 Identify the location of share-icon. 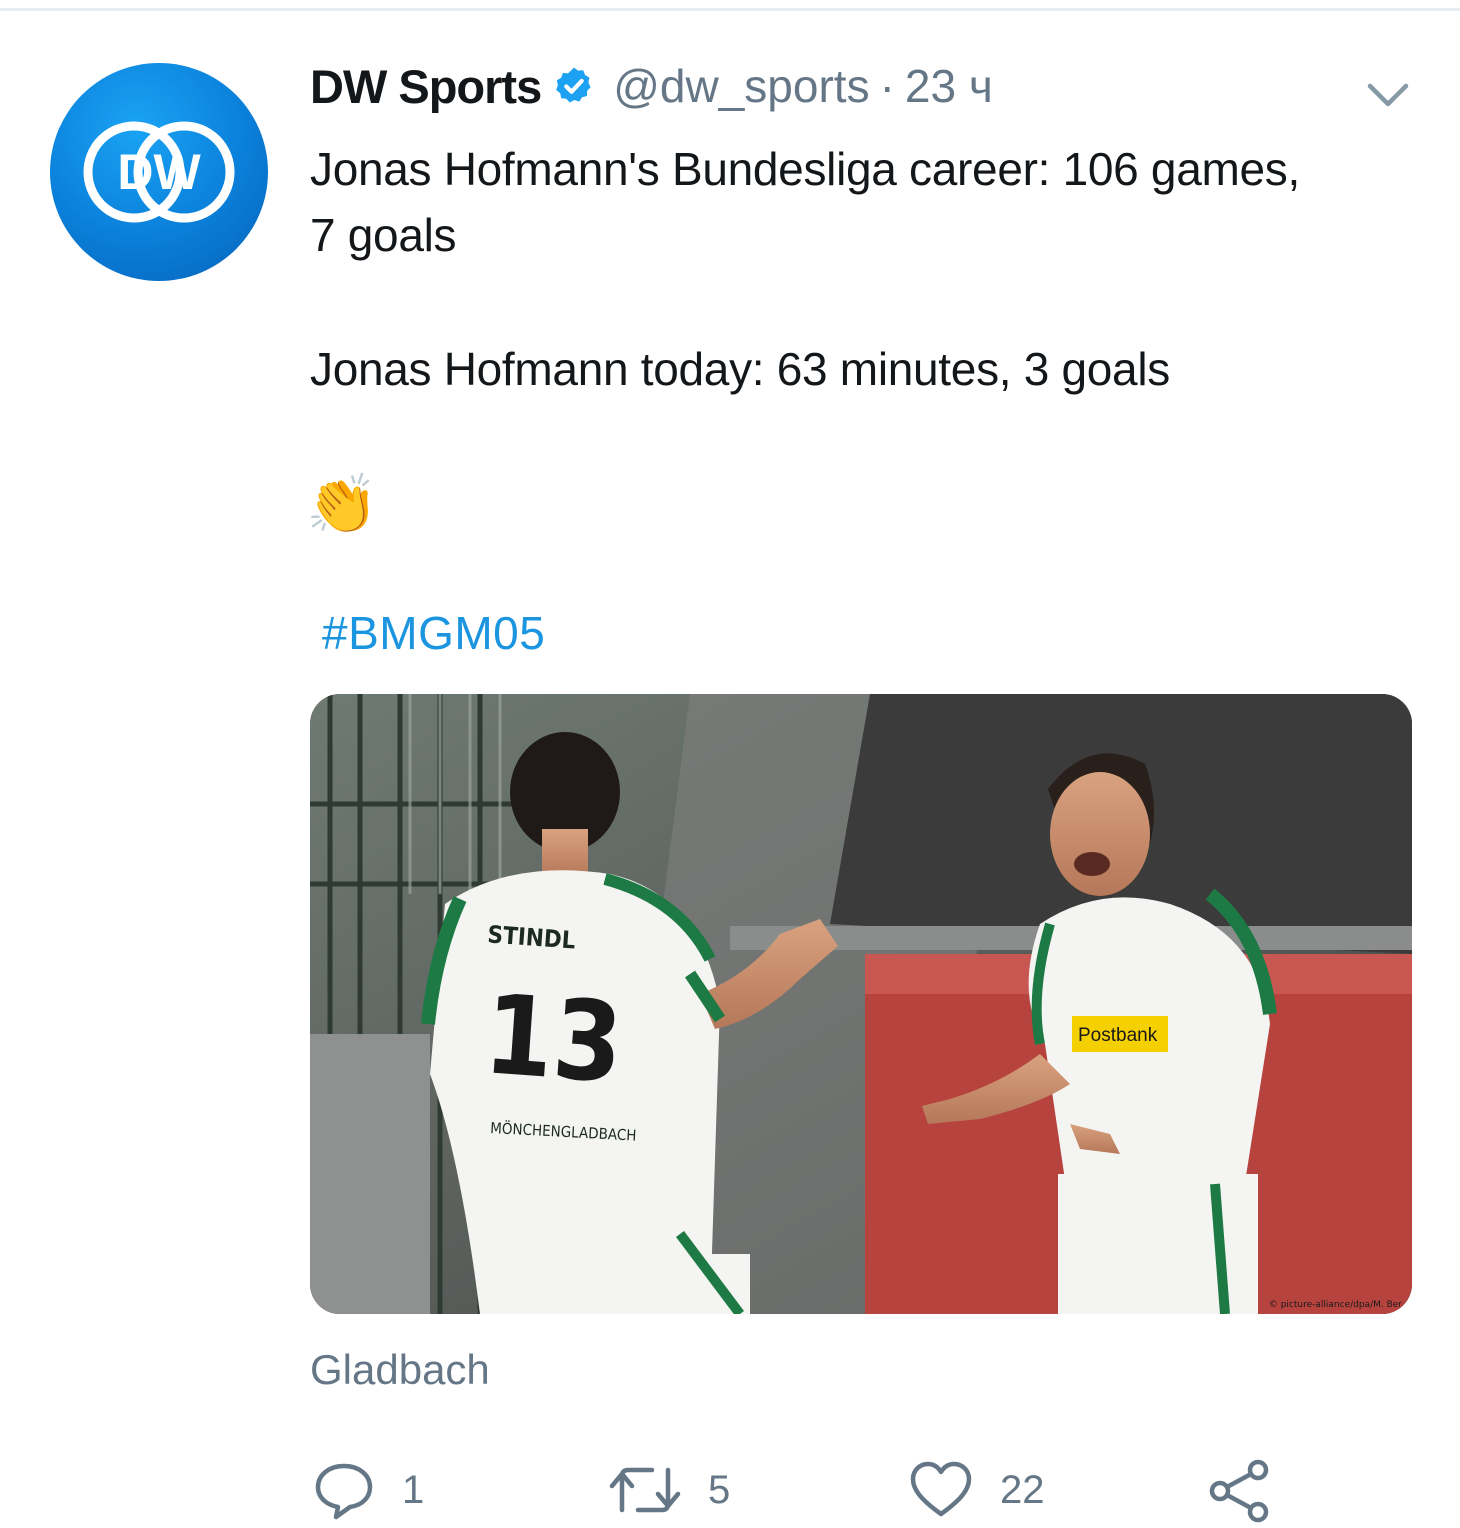
(1239, 1491).